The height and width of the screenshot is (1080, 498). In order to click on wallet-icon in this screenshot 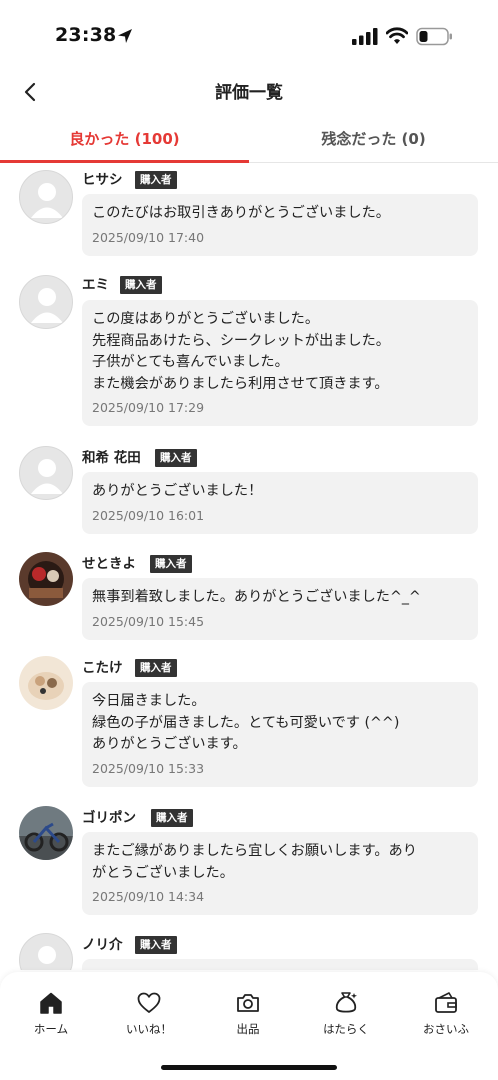, I will do `click(446, 1002)`.